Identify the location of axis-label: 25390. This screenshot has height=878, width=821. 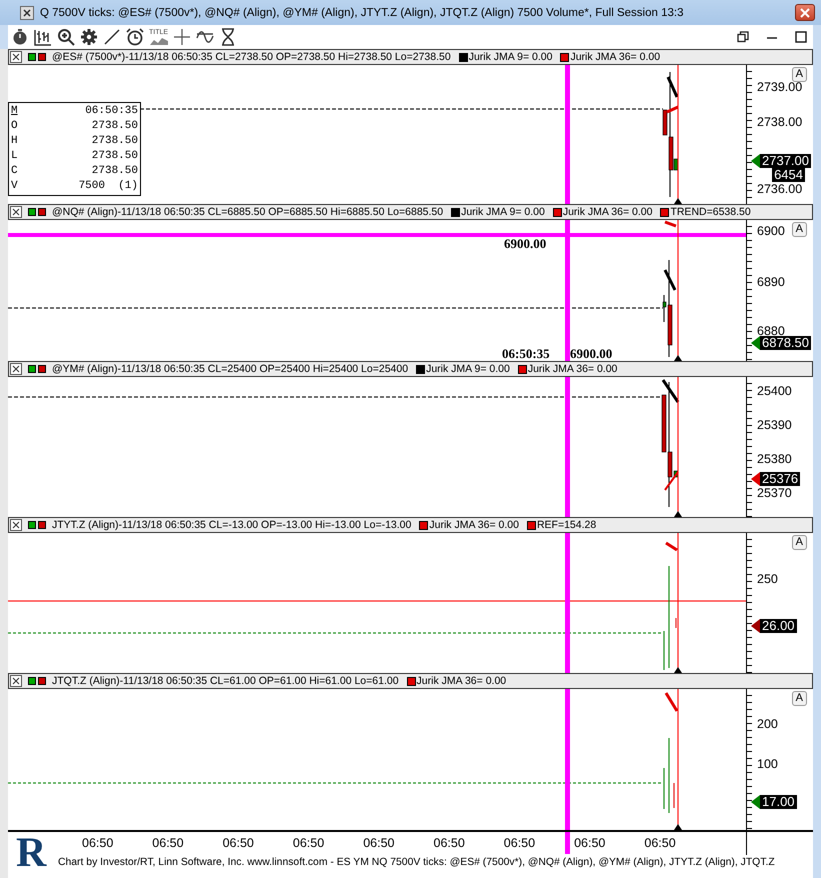
(774, 425).